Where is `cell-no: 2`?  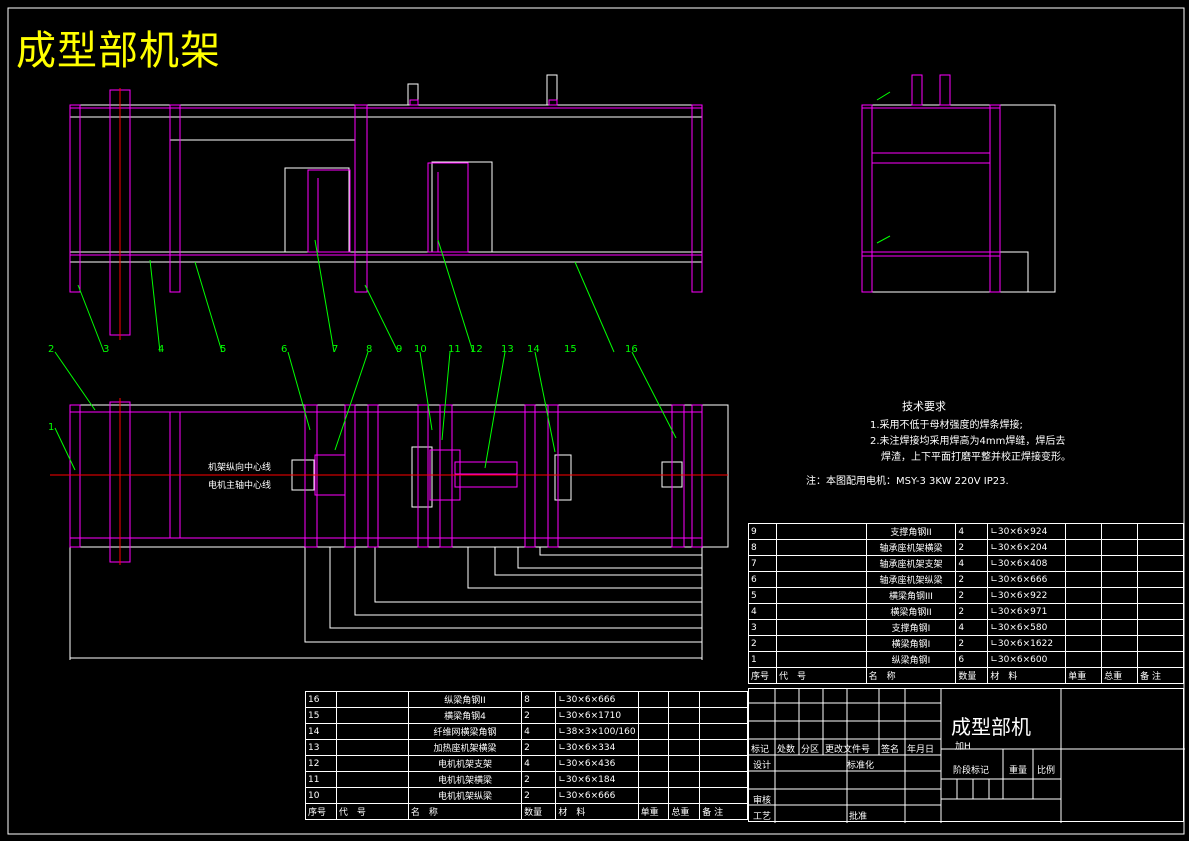 cell-no: 2 is located at coordinates (762, 643).